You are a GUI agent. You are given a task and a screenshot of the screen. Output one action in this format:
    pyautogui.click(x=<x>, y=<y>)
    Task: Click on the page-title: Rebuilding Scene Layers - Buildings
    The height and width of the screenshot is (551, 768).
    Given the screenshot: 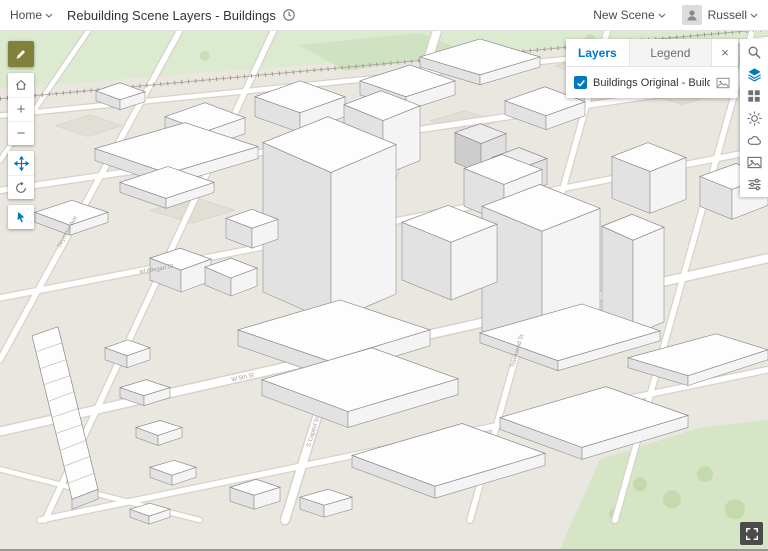 What is the action you would take?
    pyautogui.click(x=171, y=15)
    